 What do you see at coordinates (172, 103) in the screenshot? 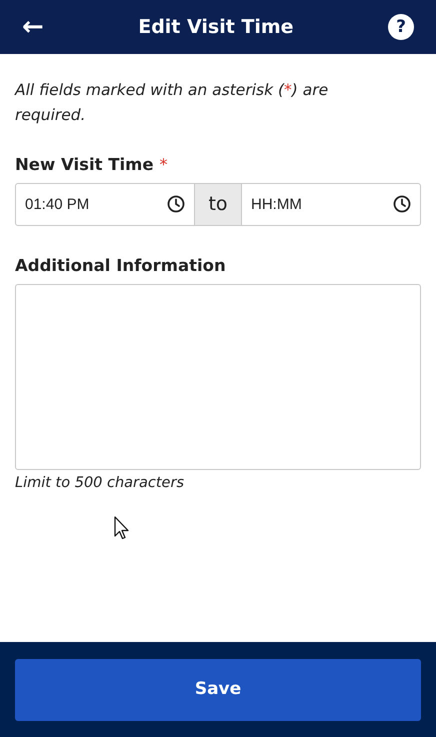
I see `required-fields-note: All fields marked with an asterisk (*) are required.` at bounding box center [172, 103].